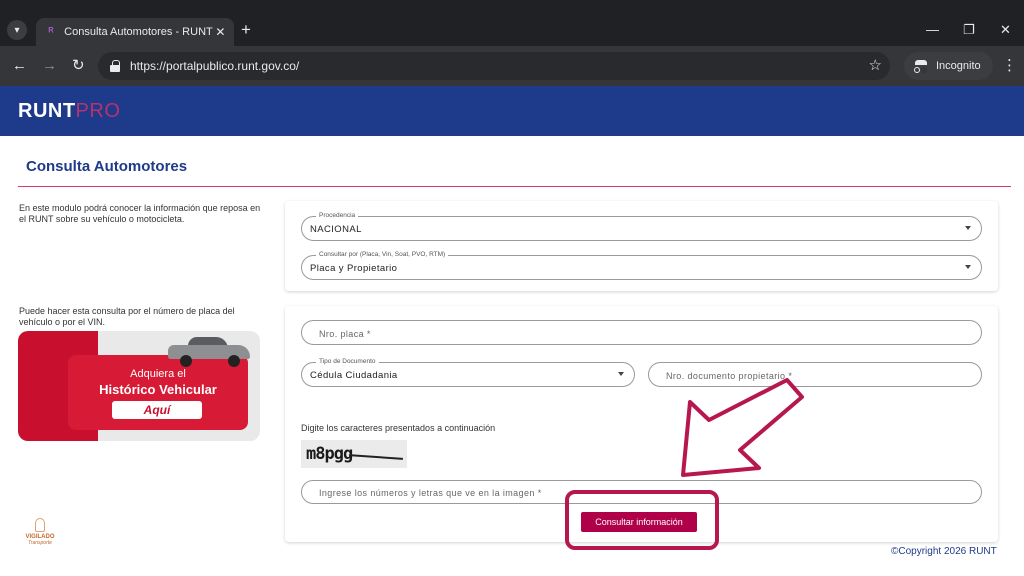 This screenshot has height=576, width=1024. I want to click on site-header: RUNTPRO, so click(512, 111).